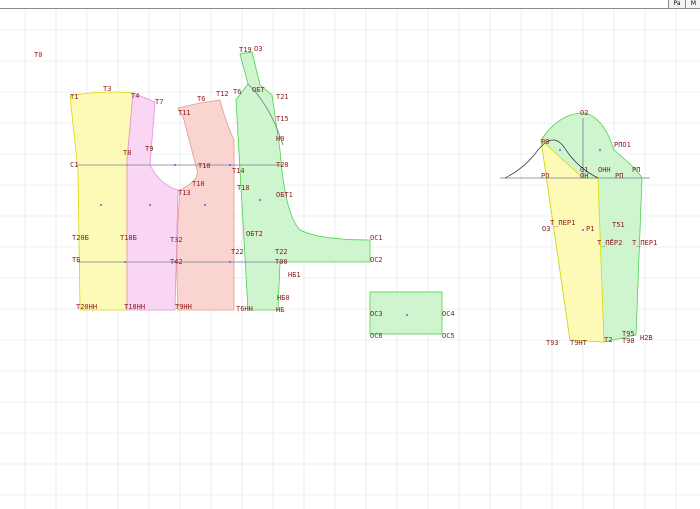 This screenshot has width=700, height=509. Describe the element at coordinates (244, 309) in the screenshot. I see `point-label: Т6НН` at that location.